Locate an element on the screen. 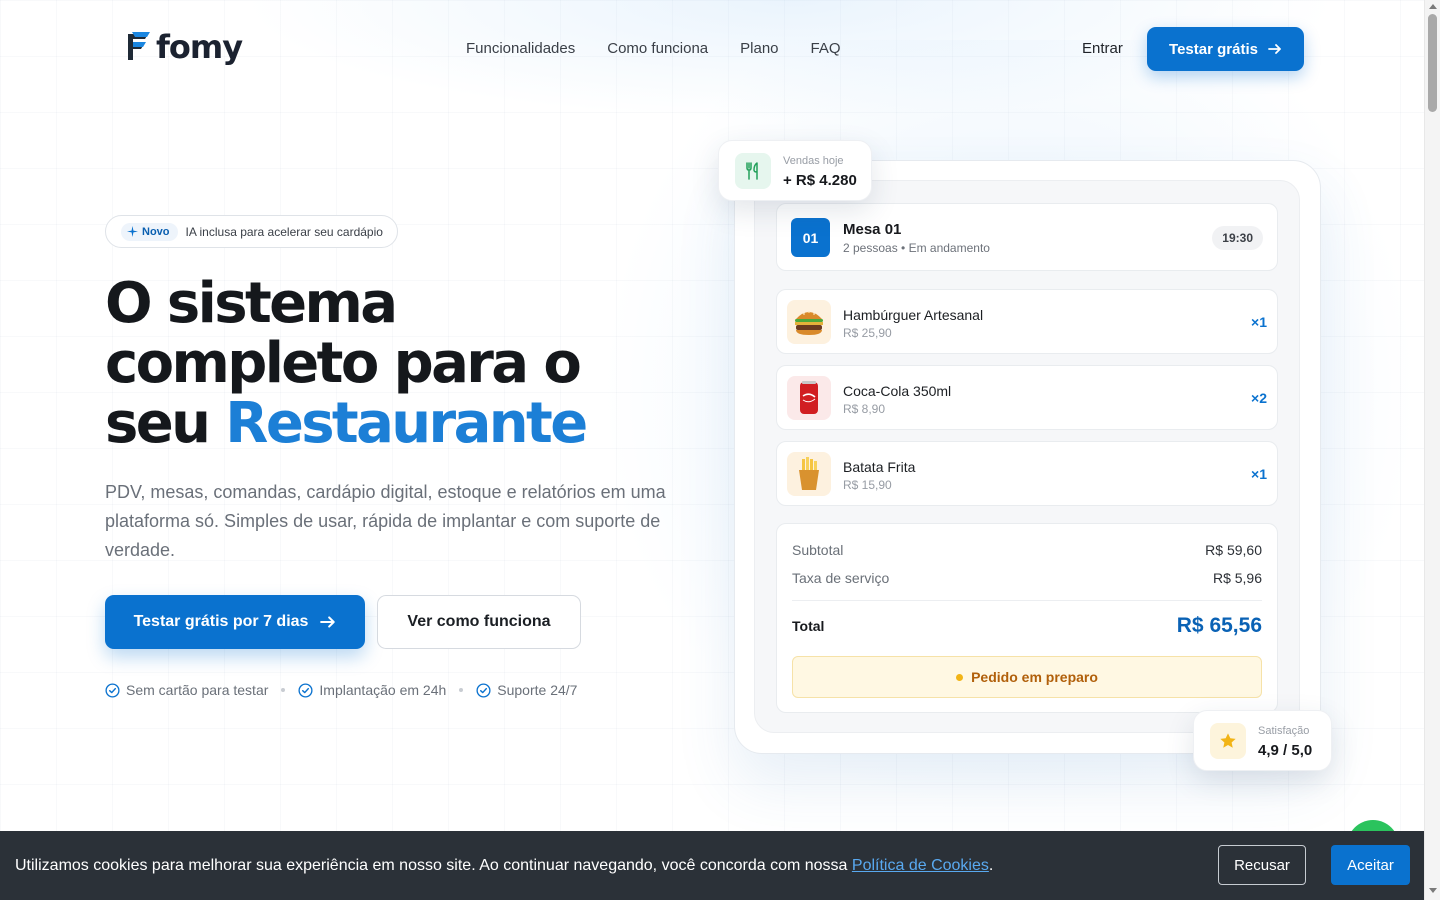 The image size is (1440, 900). main-nav: Funcionalidades Como funciona Plano FAQ is located at coordinates (653, 49).